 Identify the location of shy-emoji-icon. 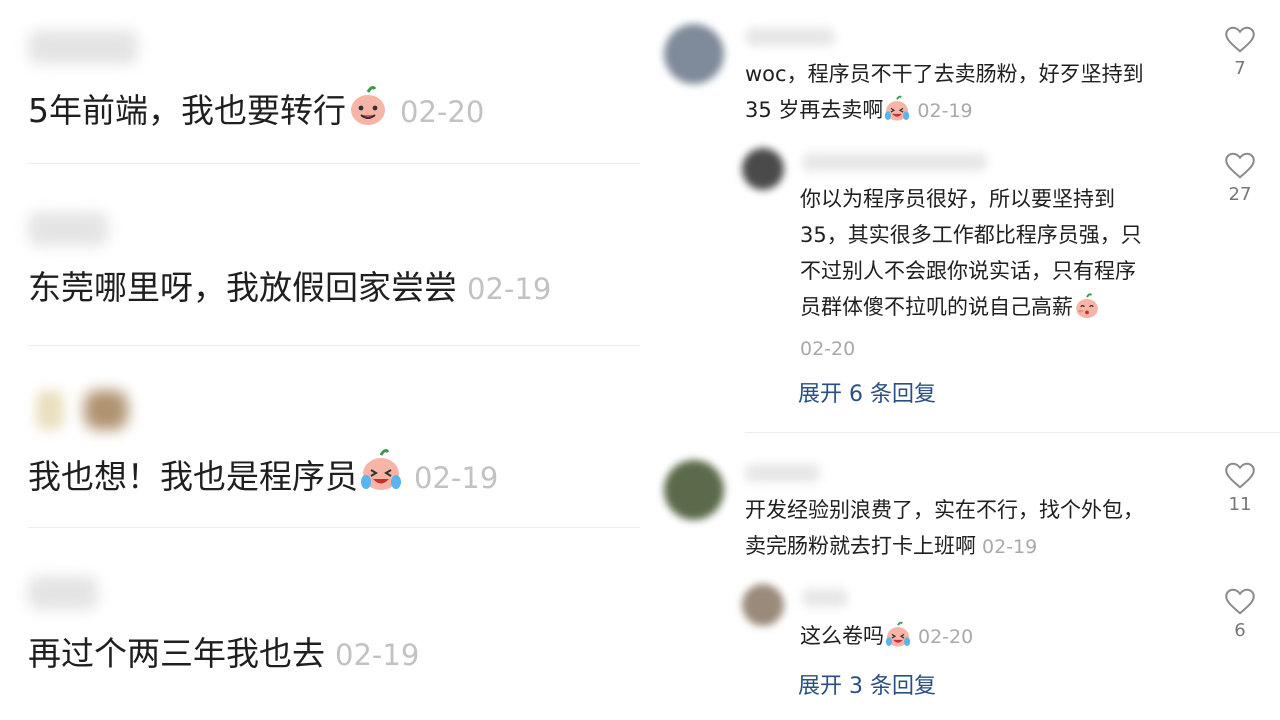
(1087, 311).